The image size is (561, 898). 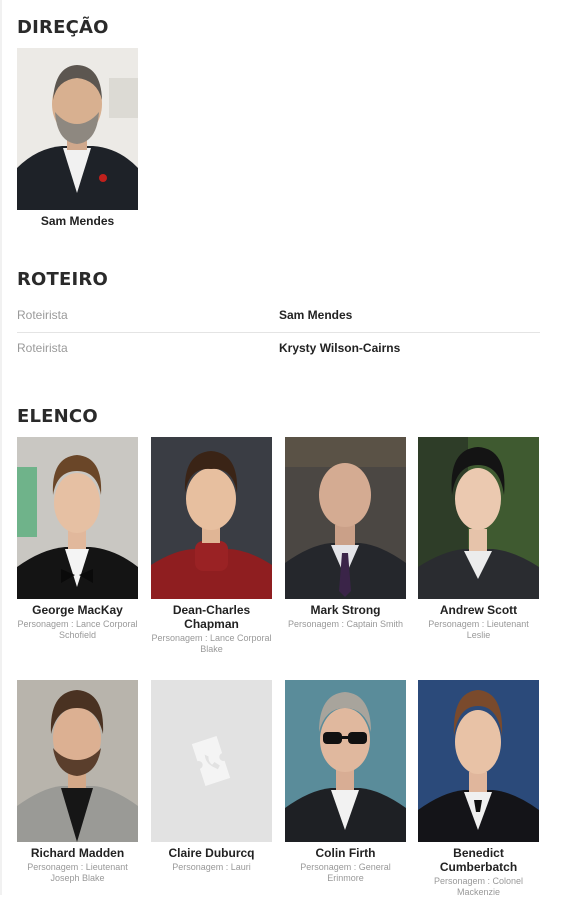 What do you see at coordinates (339, 348) in the screenshot?
I see `writer-row-value: Krysty Wilson-Cairns` at bounding box center [339, 348].